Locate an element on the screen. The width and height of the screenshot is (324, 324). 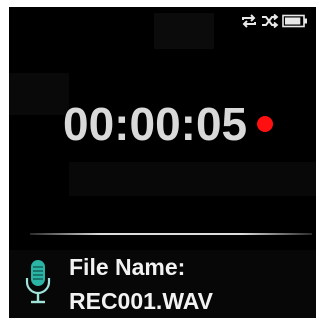
recording-indicator-icon is located at coordinates (265, 124).